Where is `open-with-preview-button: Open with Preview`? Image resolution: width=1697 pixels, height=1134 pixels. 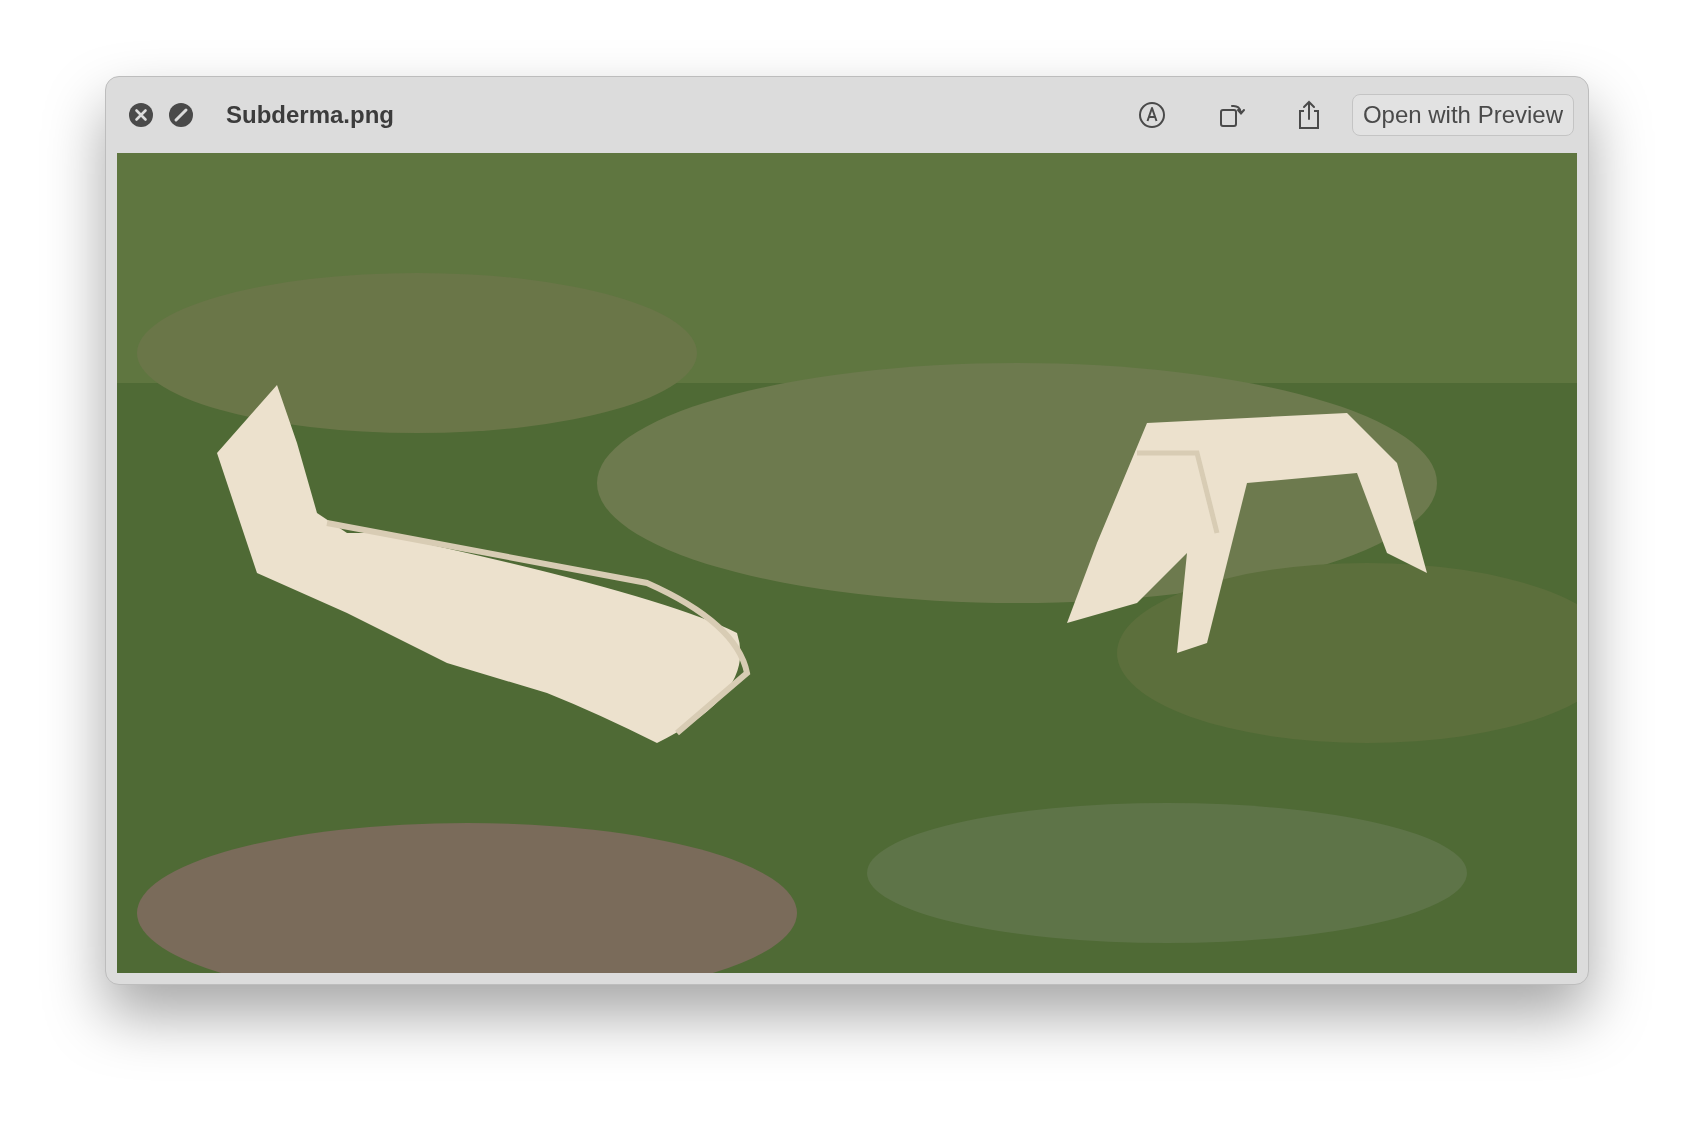
open-with-preview-button: Open with Preview is located at coordinates (1462, 115).